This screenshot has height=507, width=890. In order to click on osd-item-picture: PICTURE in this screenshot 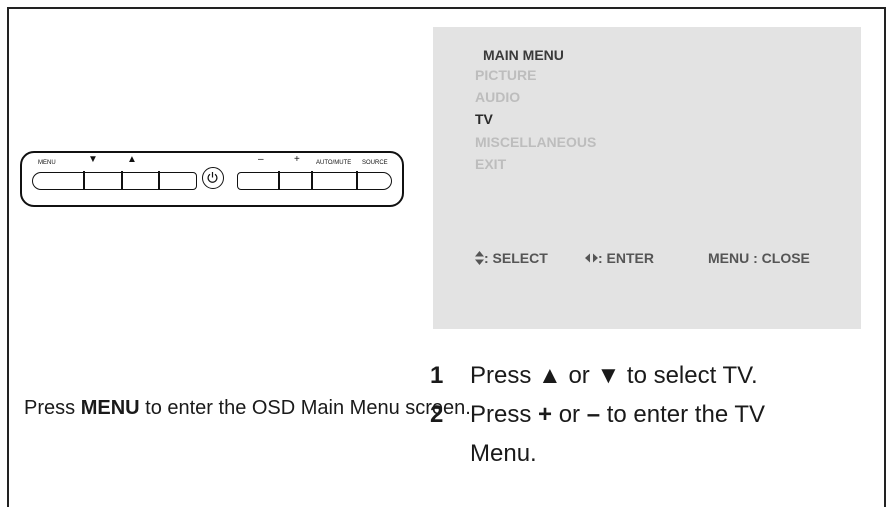, I will do `click(505, 75)`.